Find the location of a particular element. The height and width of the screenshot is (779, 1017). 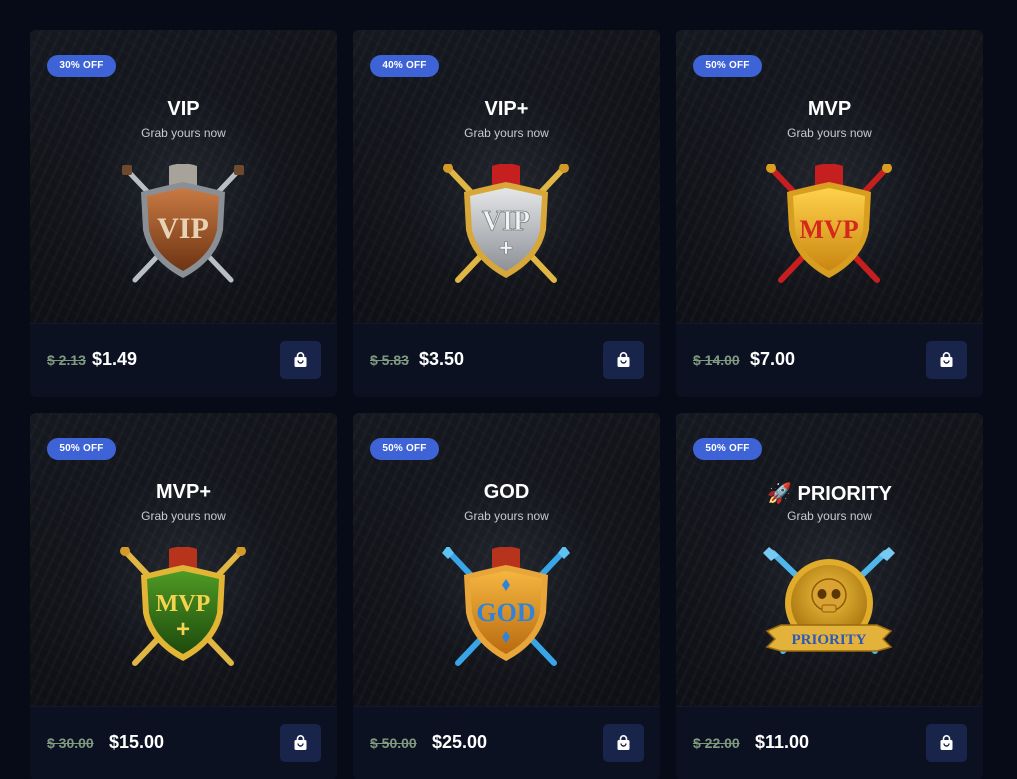

card-banner: 50% OFF MVP Grab yours now MVP is located at coordinates (829, 176).